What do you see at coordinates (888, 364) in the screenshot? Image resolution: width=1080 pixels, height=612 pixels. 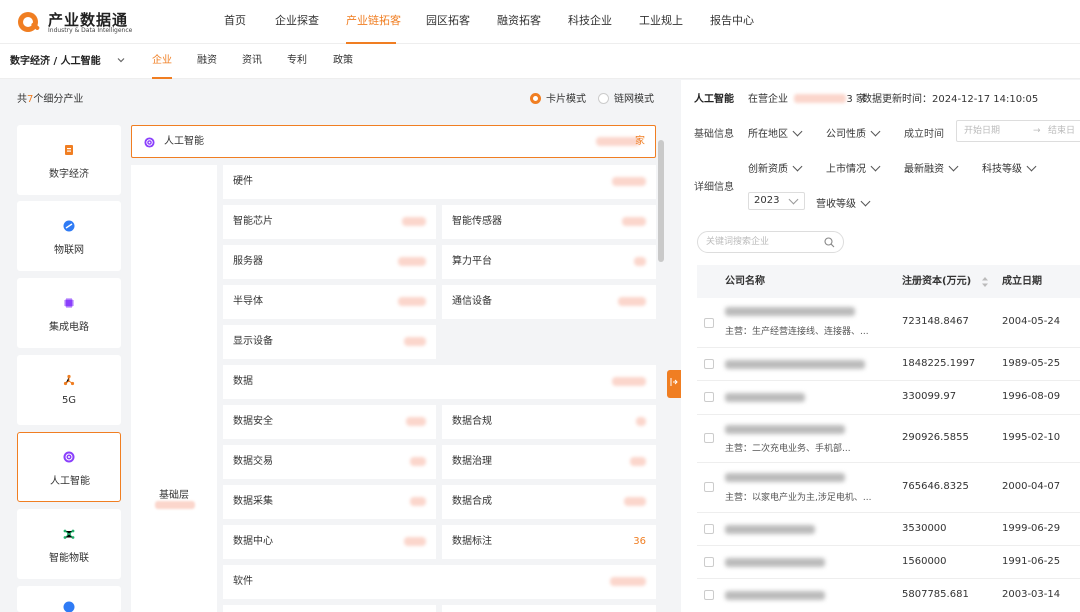 I see `table-row: 1848225.1997 1989-05-25` at bounding box center [888, 364].